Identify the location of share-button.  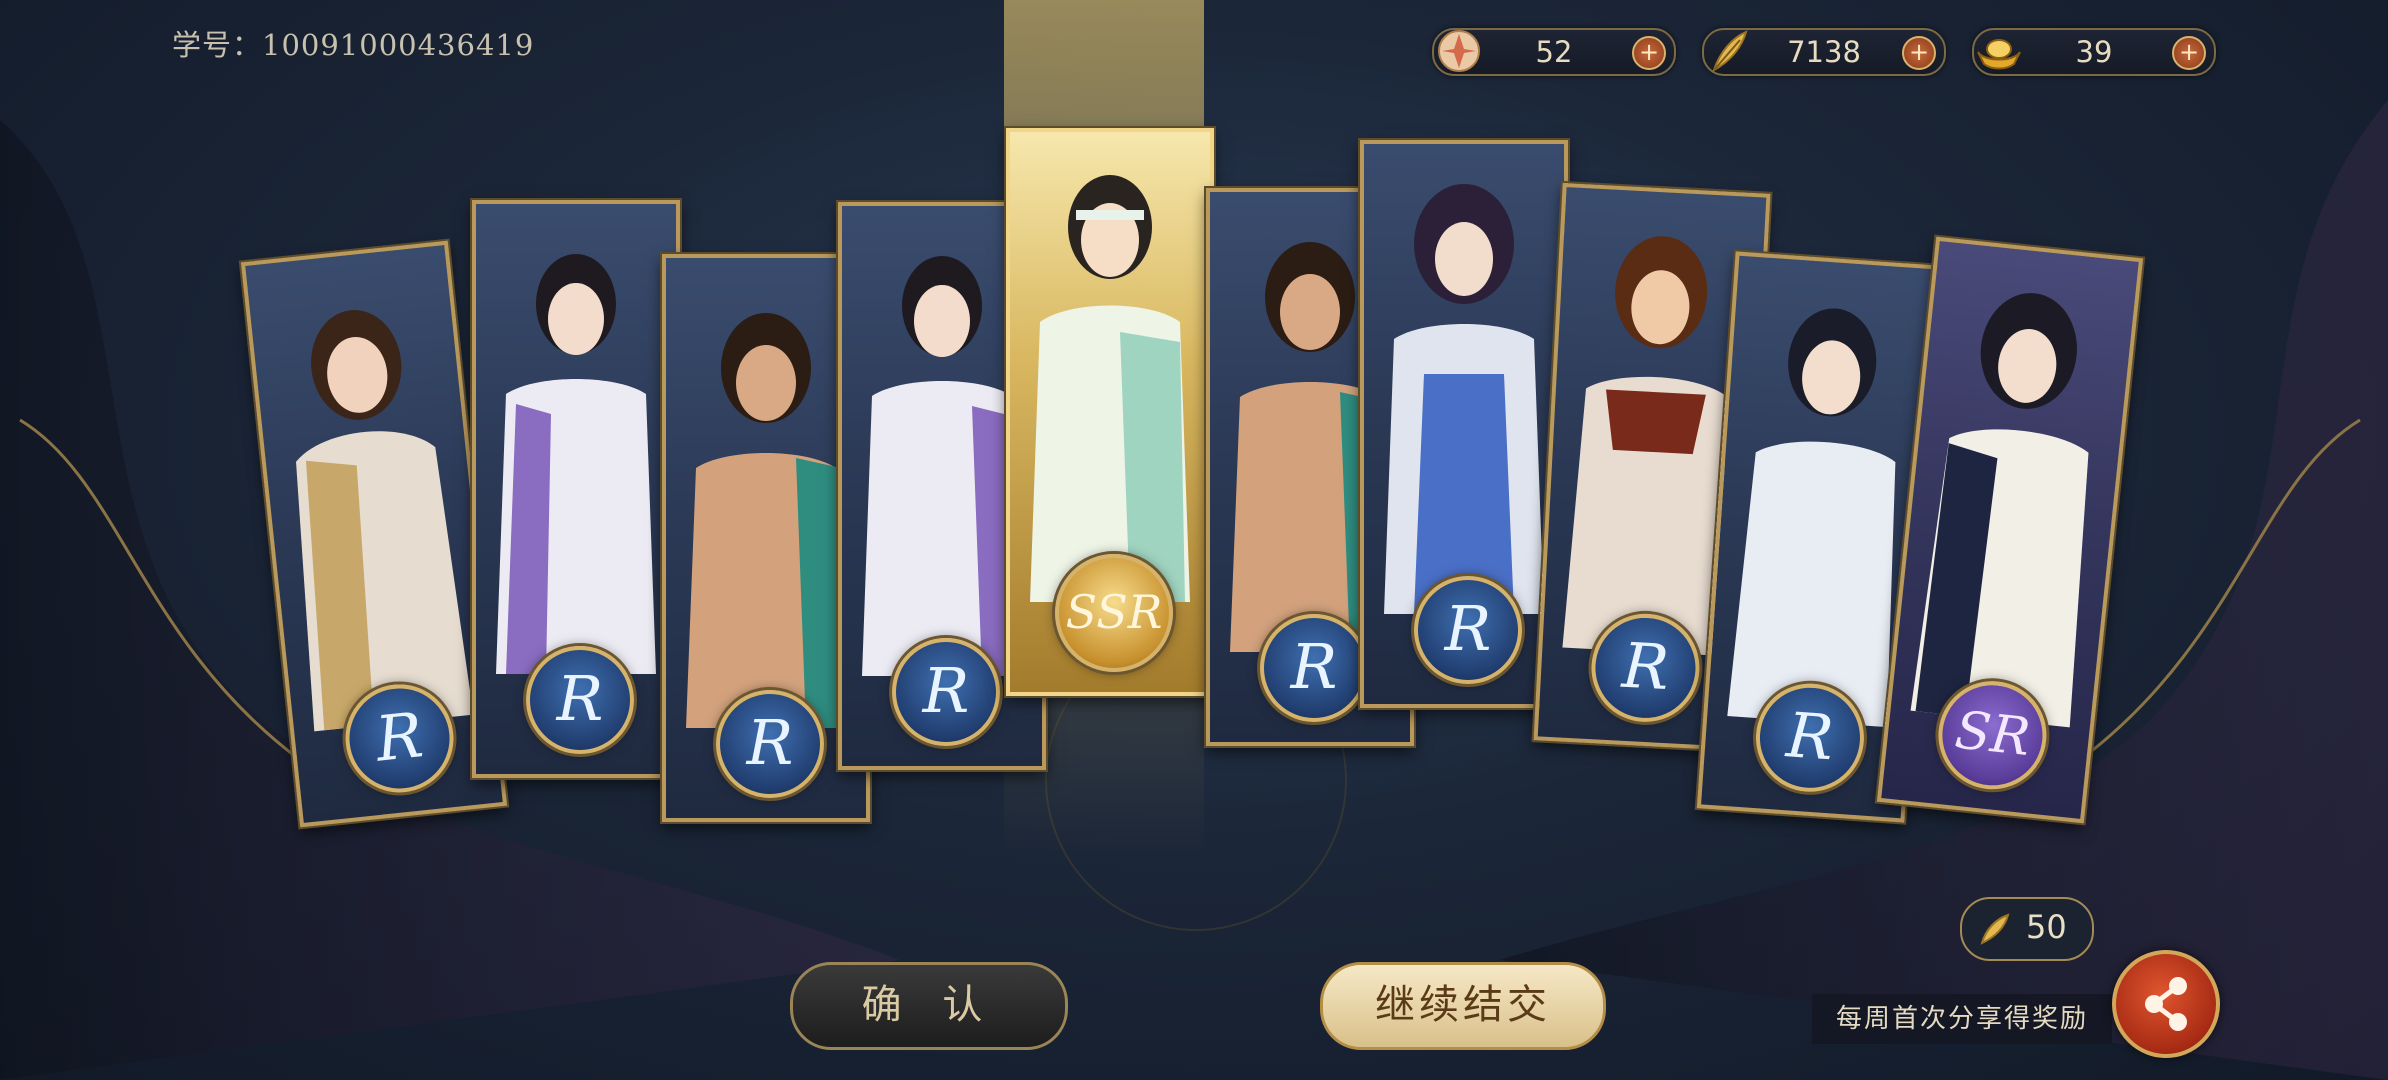
(2166, 1004).